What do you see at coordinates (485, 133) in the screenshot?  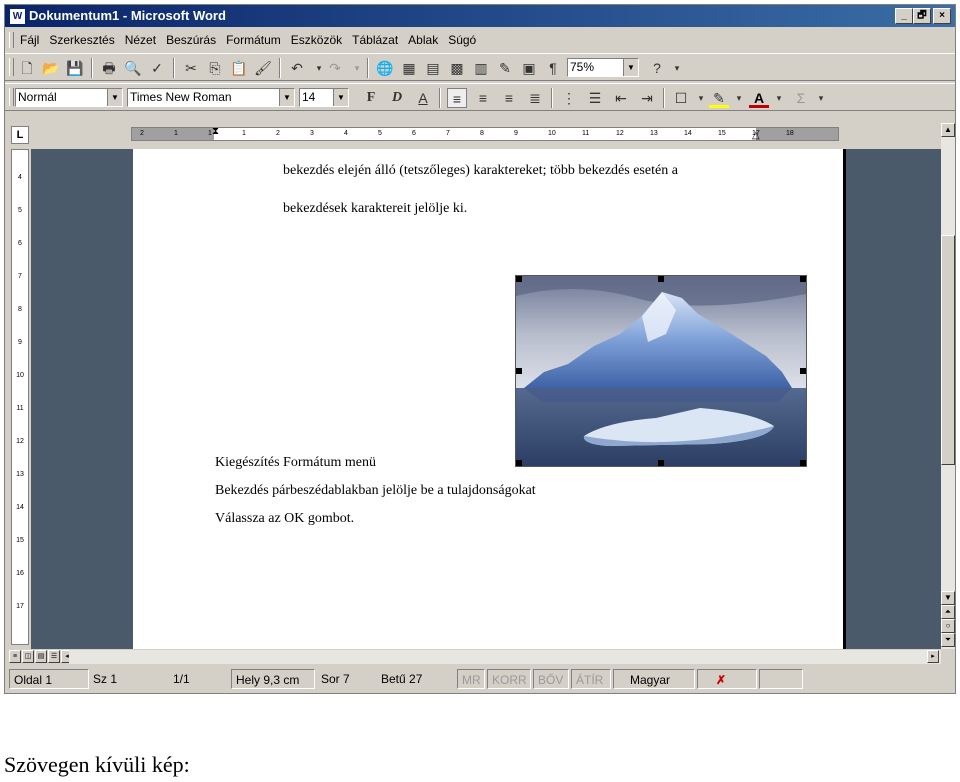 I see `horizontal-ruler: 2 1 1 1 2 3 4 5 6 7 8 9 10 11 12 13 14 15 17 18 ⧗ △` at bounding box center [485, 133].